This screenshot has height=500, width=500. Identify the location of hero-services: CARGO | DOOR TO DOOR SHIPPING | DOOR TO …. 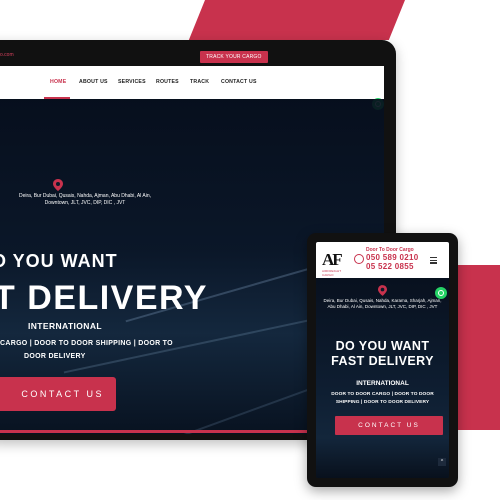
(95, 350).